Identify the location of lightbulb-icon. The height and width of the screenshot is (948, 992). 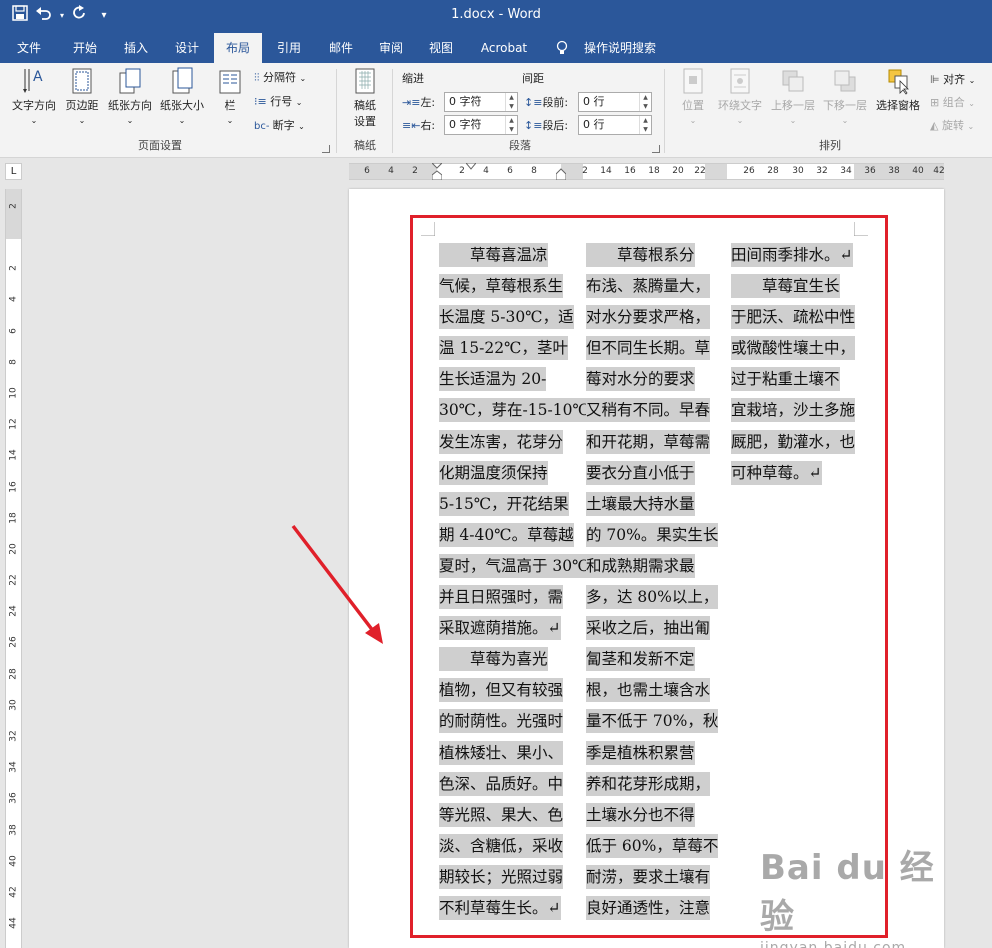
(562, 48).